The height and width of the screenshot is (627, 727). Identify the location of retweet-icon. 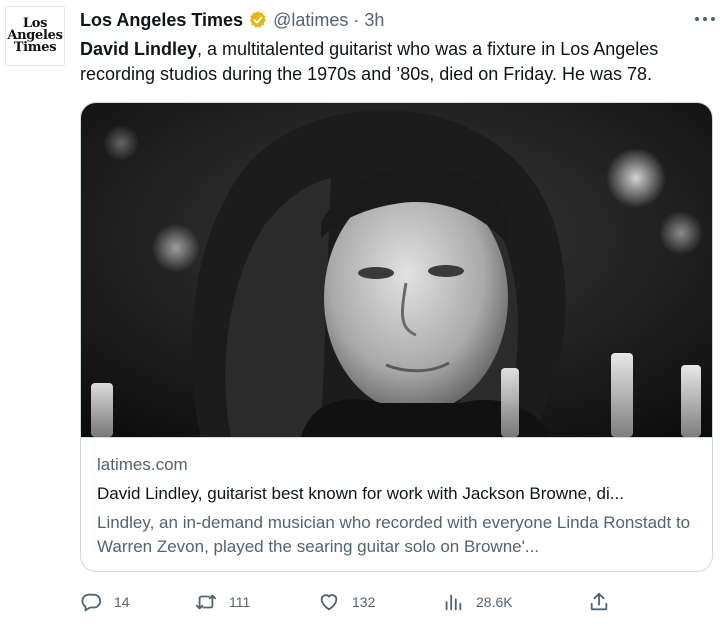
(206, 602).